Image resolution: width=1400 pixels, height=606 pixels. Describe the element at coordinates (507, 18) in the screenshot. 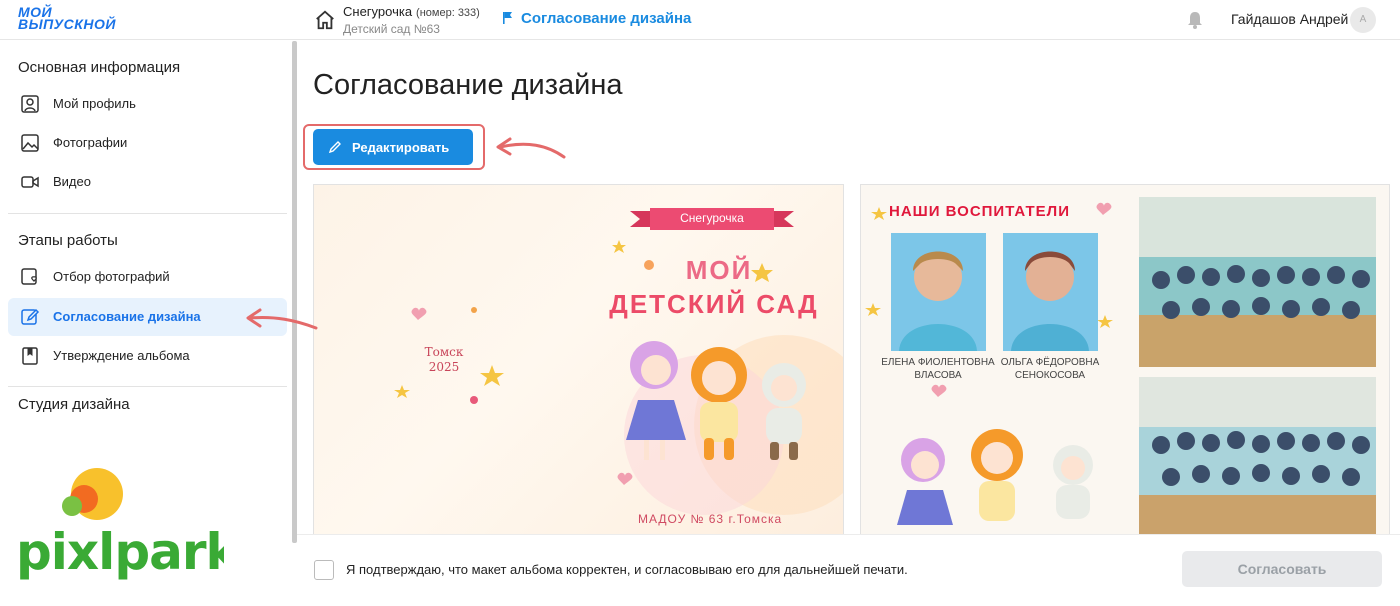

I see `flag-icon` at that location.